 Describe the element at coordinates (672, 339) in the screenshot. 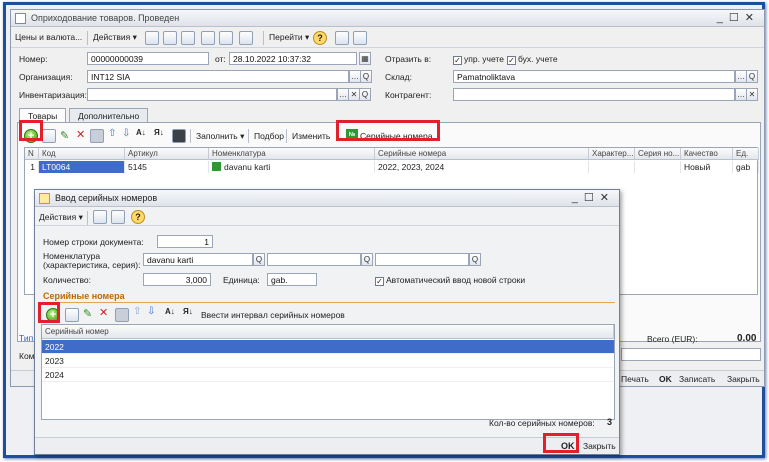

I see `total-label: Всего (EUR):` at that location.